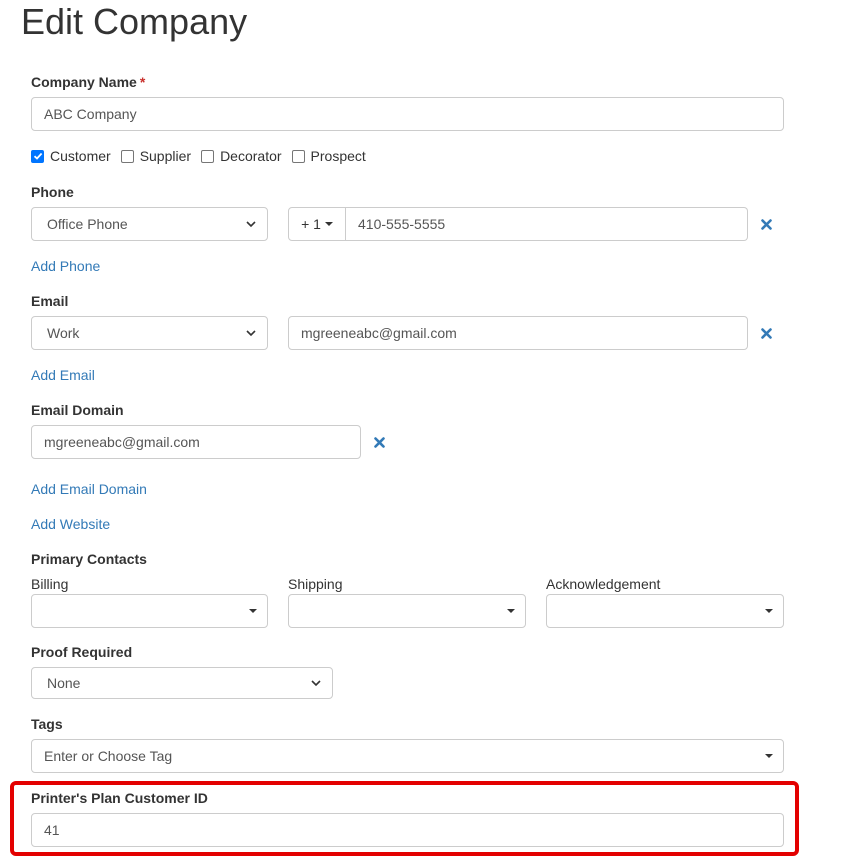  Describe the element at coordinates (47, 724) in the screenshot. I see `tags-label: Tags` at that location.